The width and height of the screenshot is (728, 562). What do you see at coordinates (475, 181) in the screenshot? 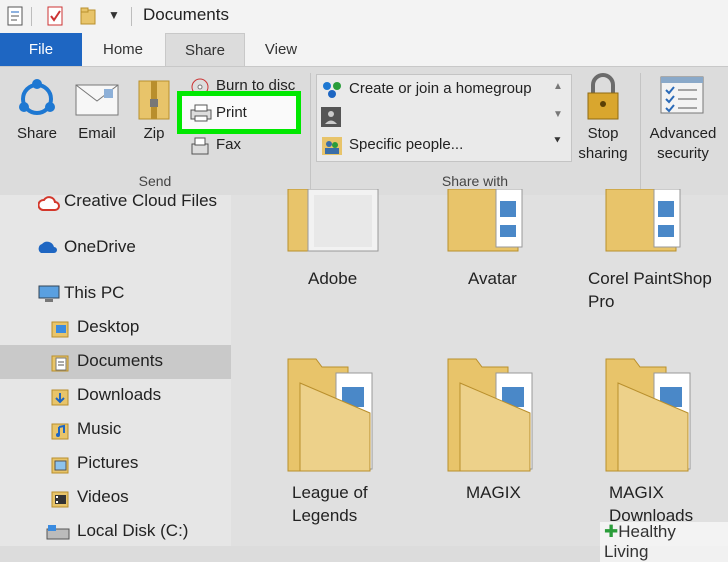
I see `share-with-group-label: Share with` at bounding box center [475, 181].